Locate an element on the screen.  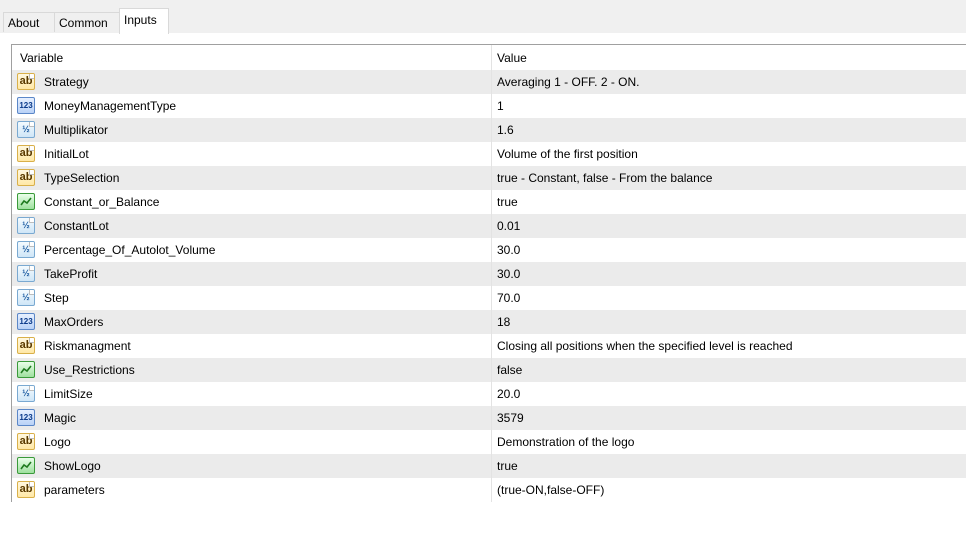
table-row: Constant_or_Balance true is located at coordinates (489, 202).